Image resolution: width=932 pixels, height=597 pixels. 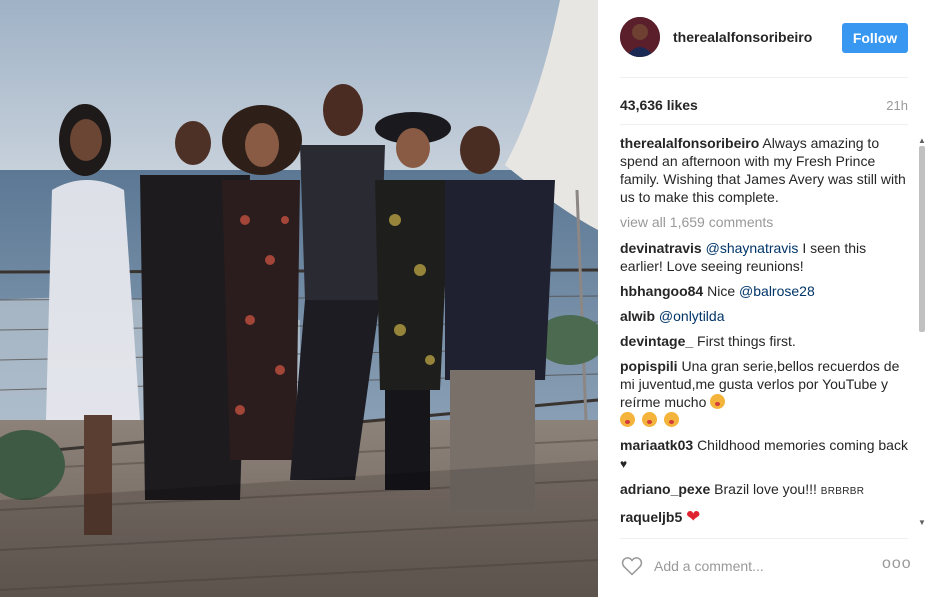 I want to click on comment-username: devintage_, so click(x=656, y=341).